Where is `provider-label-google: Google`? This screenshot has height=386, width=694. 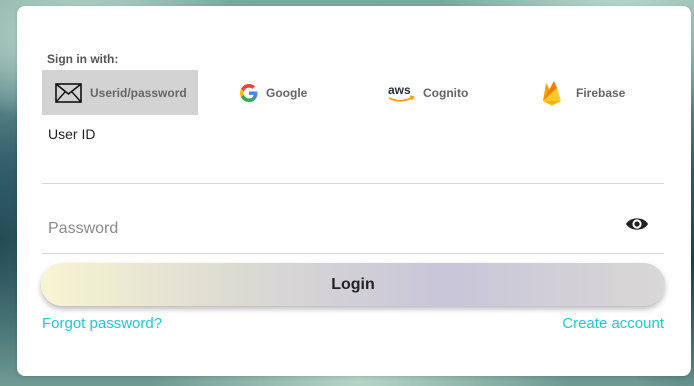 provider-label-google: Google is located at coordinates (287, 92).